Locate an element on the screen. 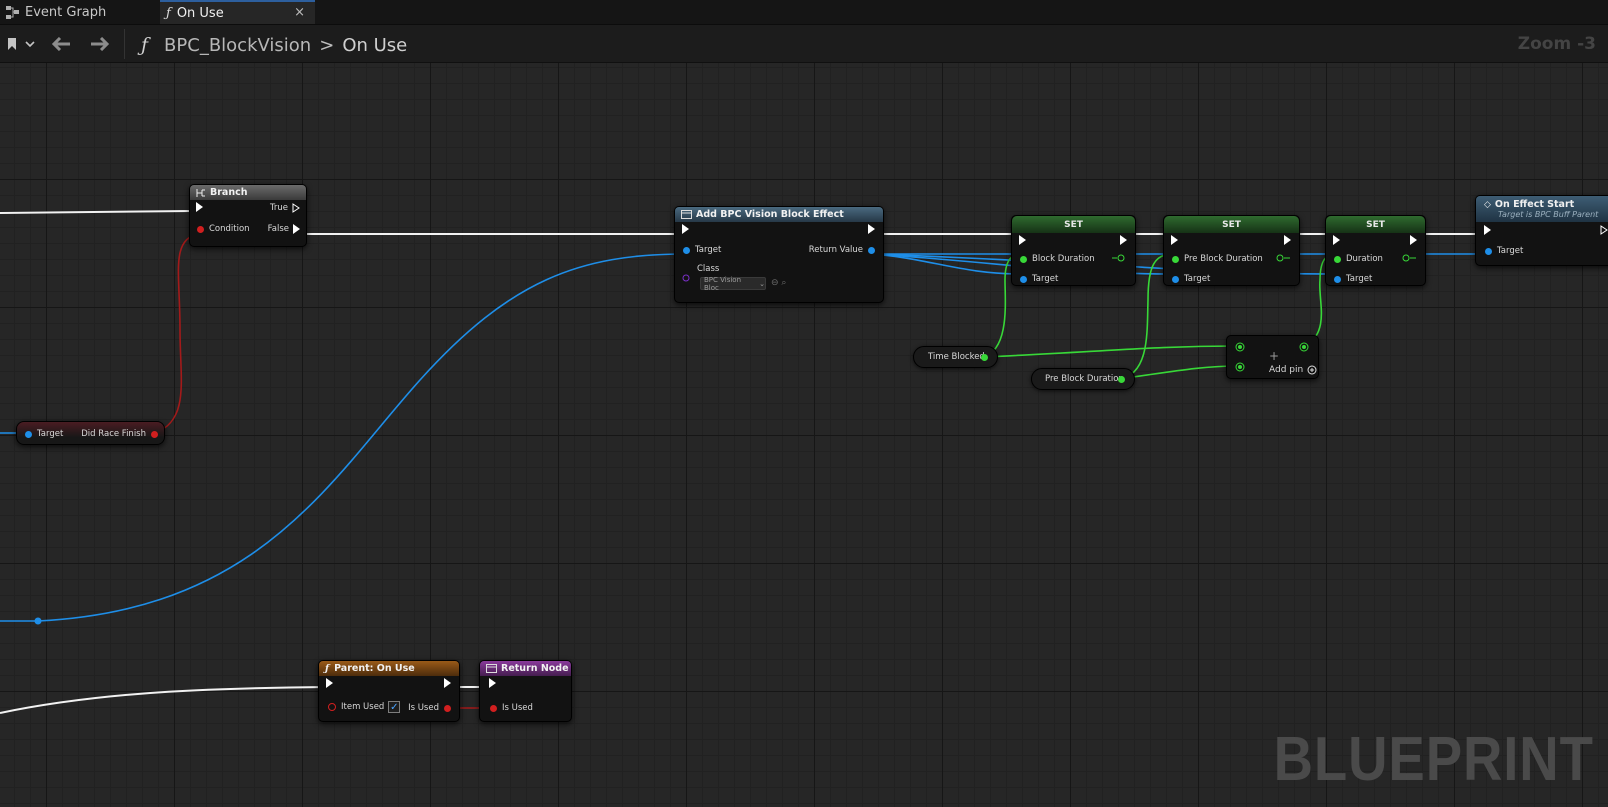 The width and height of the screenshot is (1608, 807). blueprint-watermark: BLUEPRINT is located at coordinates (1433, 759).